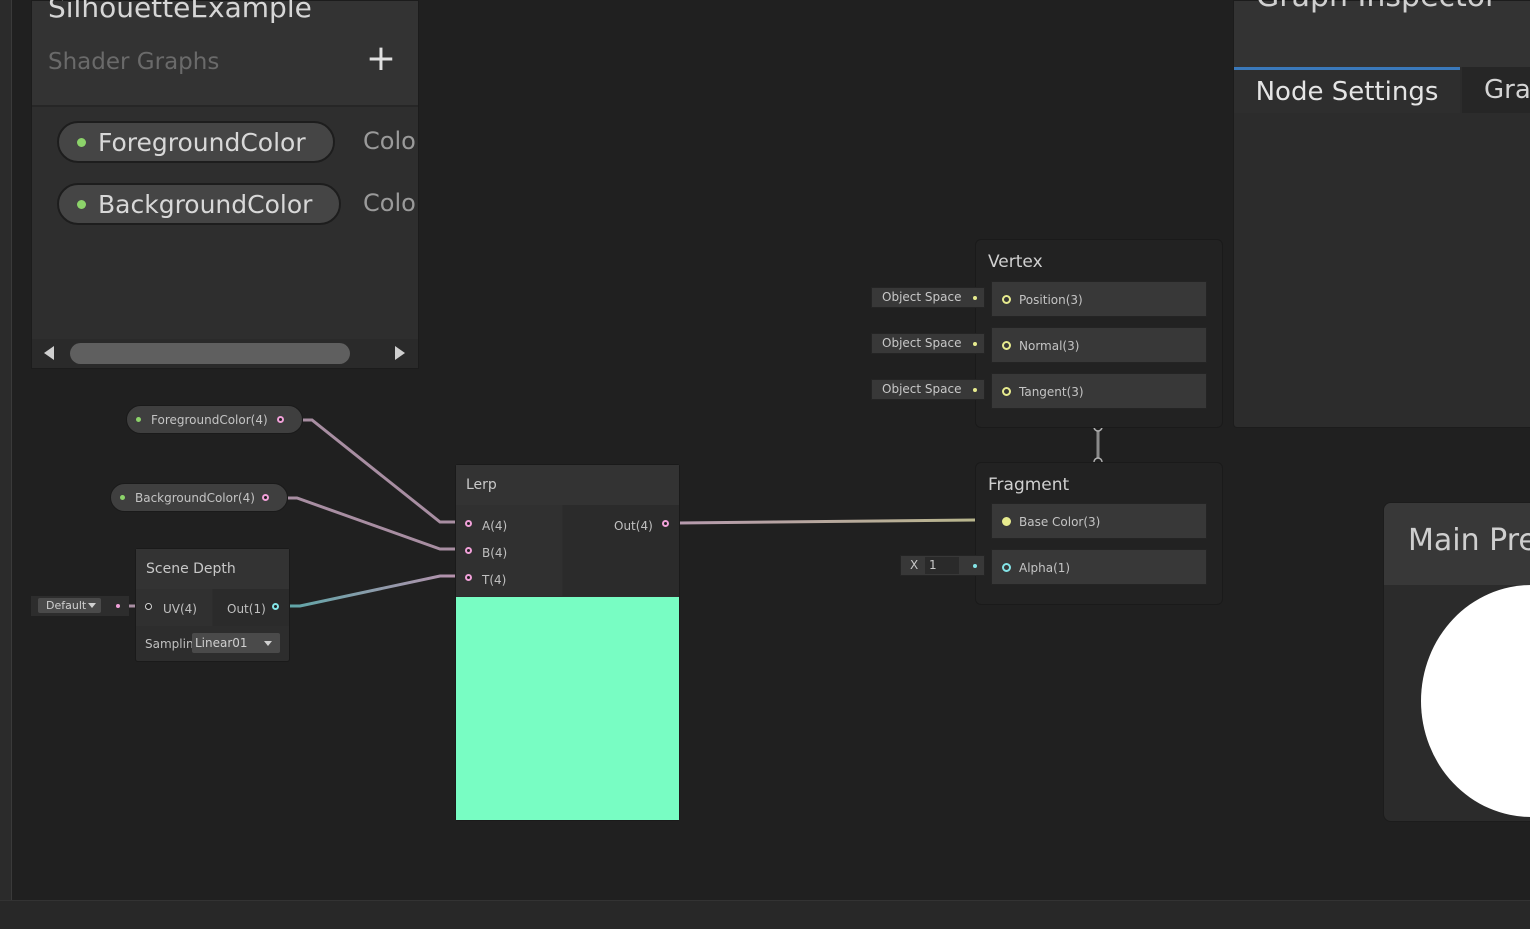  Describe the element at coordinates (371, 523) in the screenshot. I see `edge-background-to-b` at that location.